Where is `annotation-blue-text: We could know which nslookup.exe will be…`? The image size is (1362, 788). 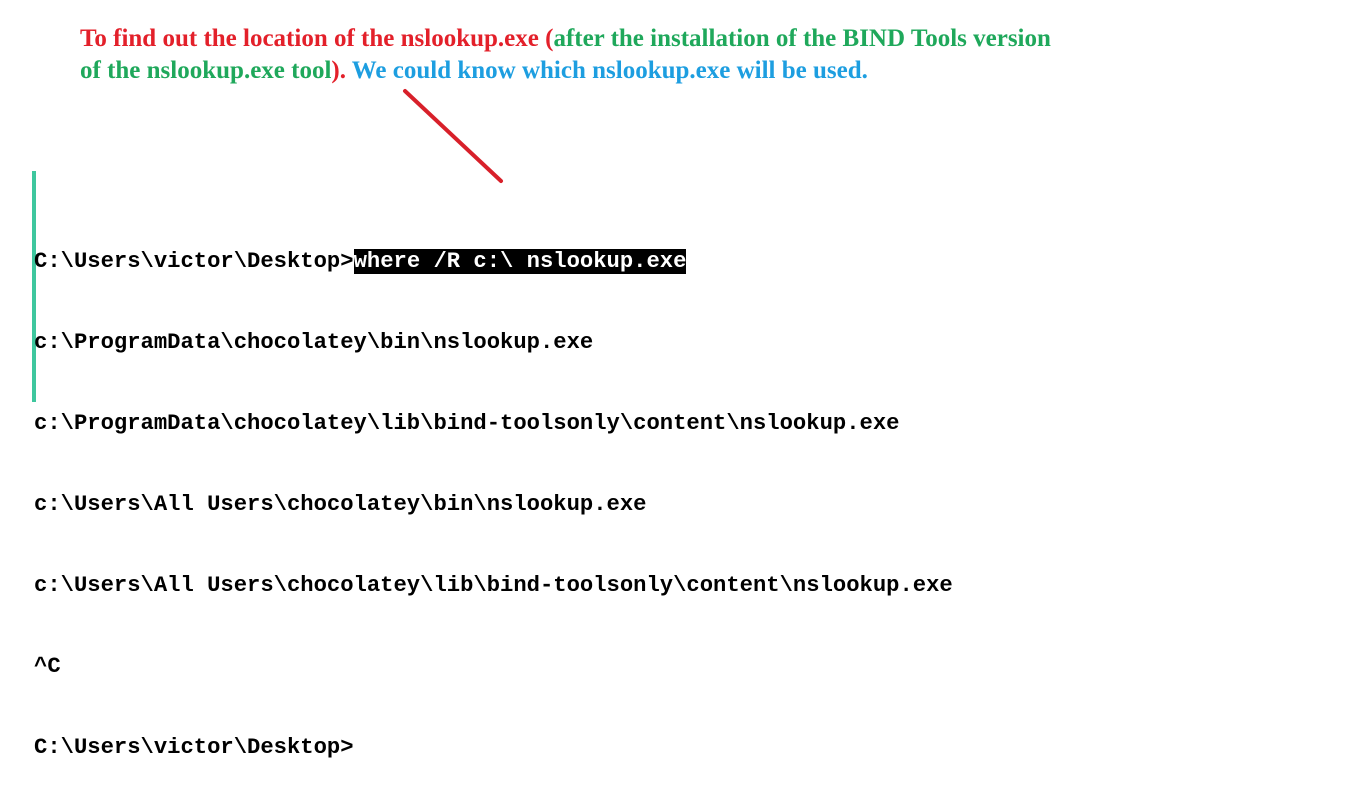
annotation-blue-text: We could know which nslookup.exe will be… is located at coordinates (606, 70).